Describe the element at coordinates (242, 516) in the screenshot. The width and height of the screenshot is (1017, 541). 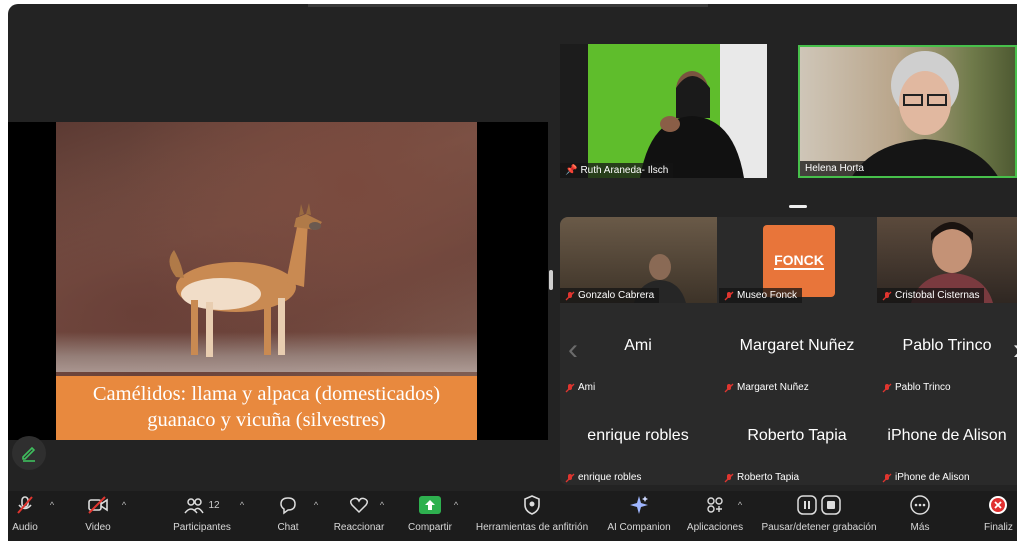
I see `participants-options-caret: ^` at that location.